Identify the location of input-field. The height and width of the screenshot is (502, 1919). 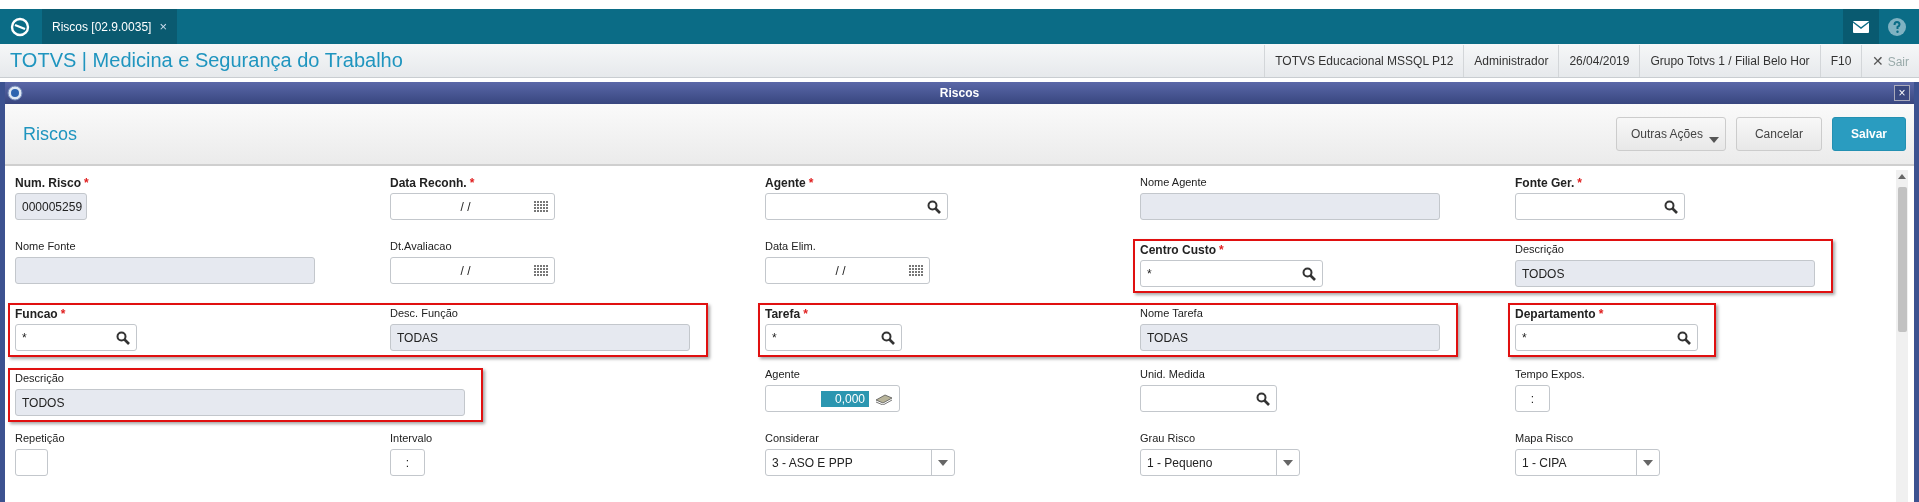
(31, 462).